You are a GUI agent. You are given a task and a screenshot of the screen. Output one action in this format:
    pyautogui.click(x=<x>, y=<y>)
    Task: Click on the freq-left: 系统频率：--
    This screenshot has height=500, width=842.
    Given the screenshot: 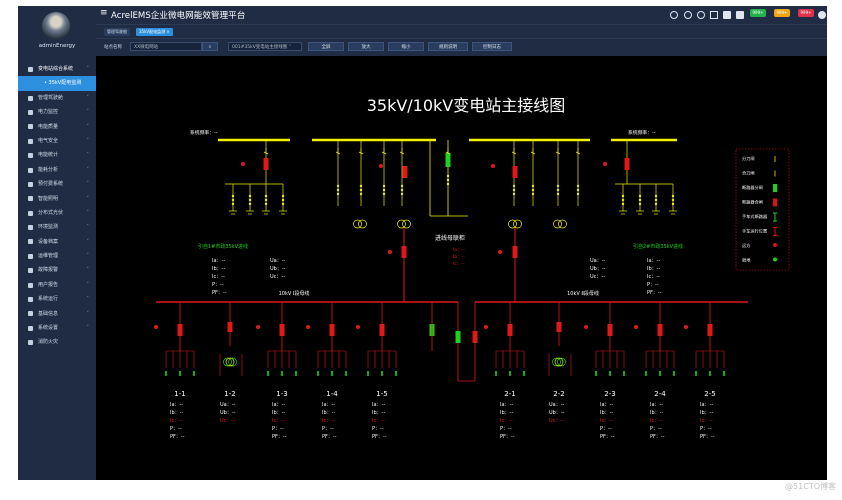 What is the action you would take?
    pyautogui.click(x=204, y=132)
    